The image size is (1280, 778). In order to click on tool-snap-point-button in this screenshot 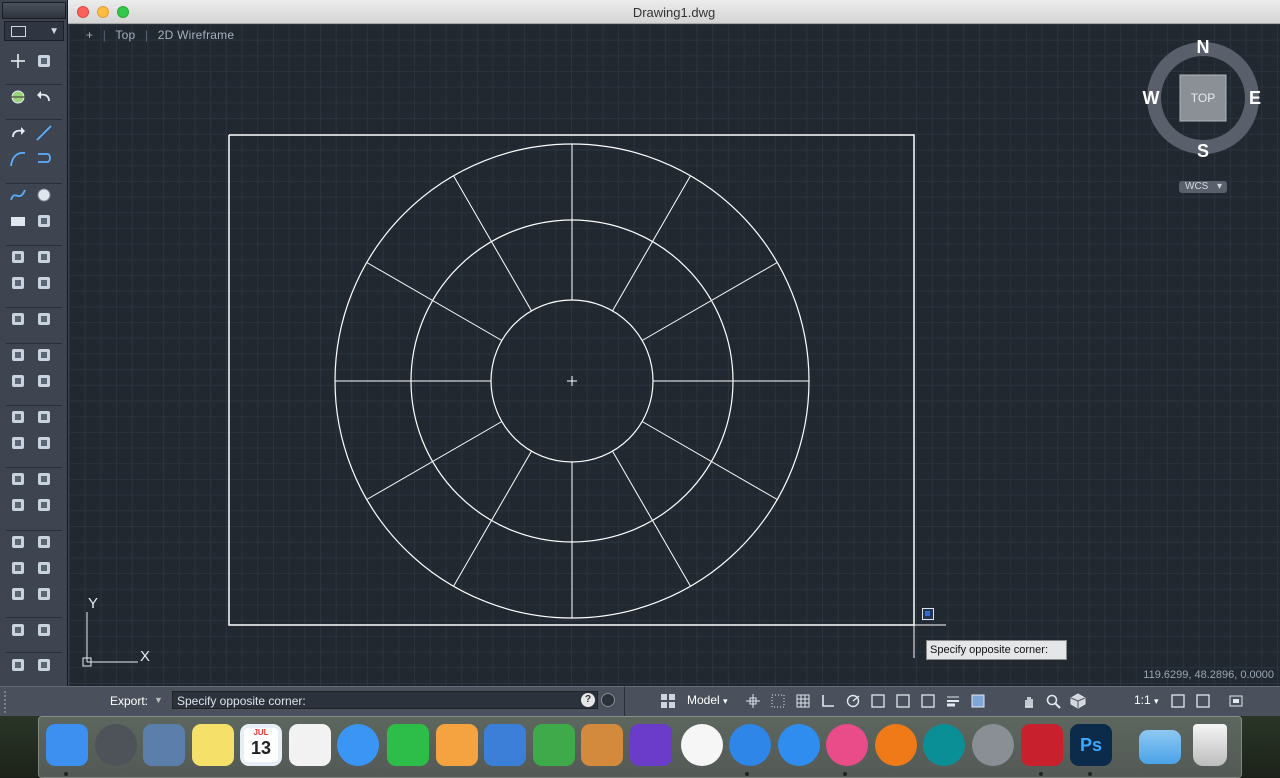, I will do `click(18, 97)`.